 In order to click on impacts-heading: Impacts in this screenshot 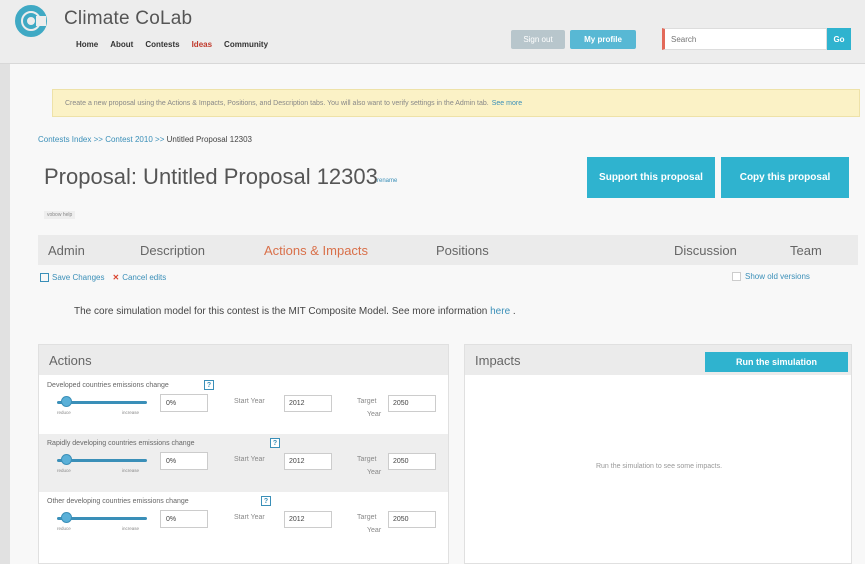, I will do `click(498, 360)`.